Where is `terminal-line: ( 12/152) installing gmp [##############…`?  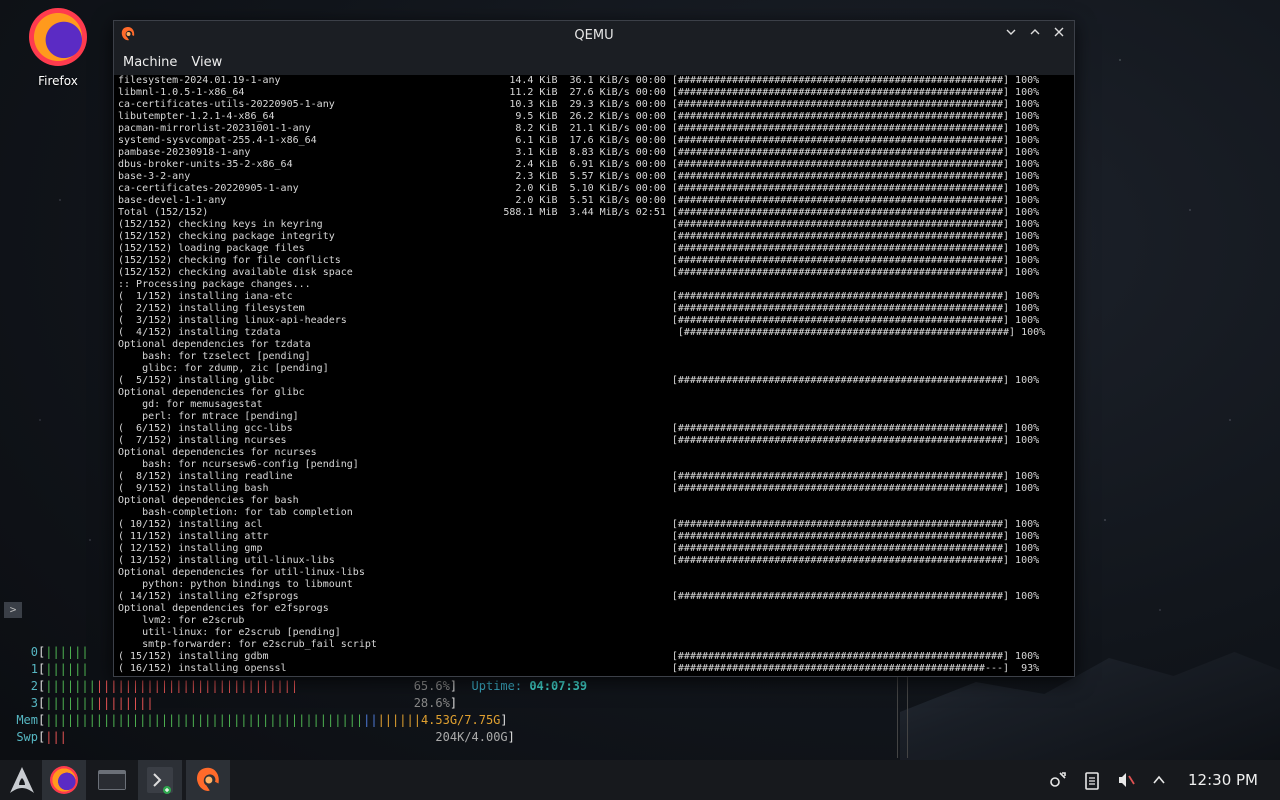 terminal-line: ( 12/152) installing gmp [##############… is located at coordinates (579, 548).